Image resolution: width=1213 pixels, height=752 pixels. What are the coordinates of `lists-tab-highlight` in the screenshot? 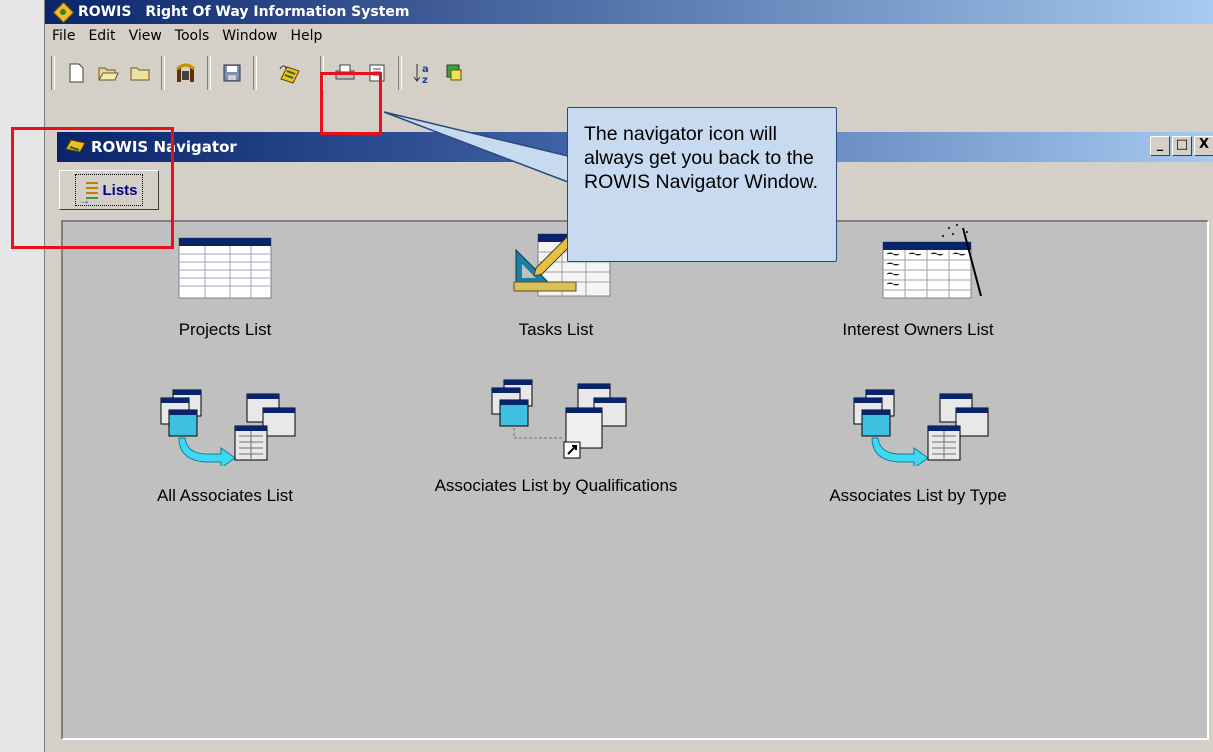 It's located at (92, 188).